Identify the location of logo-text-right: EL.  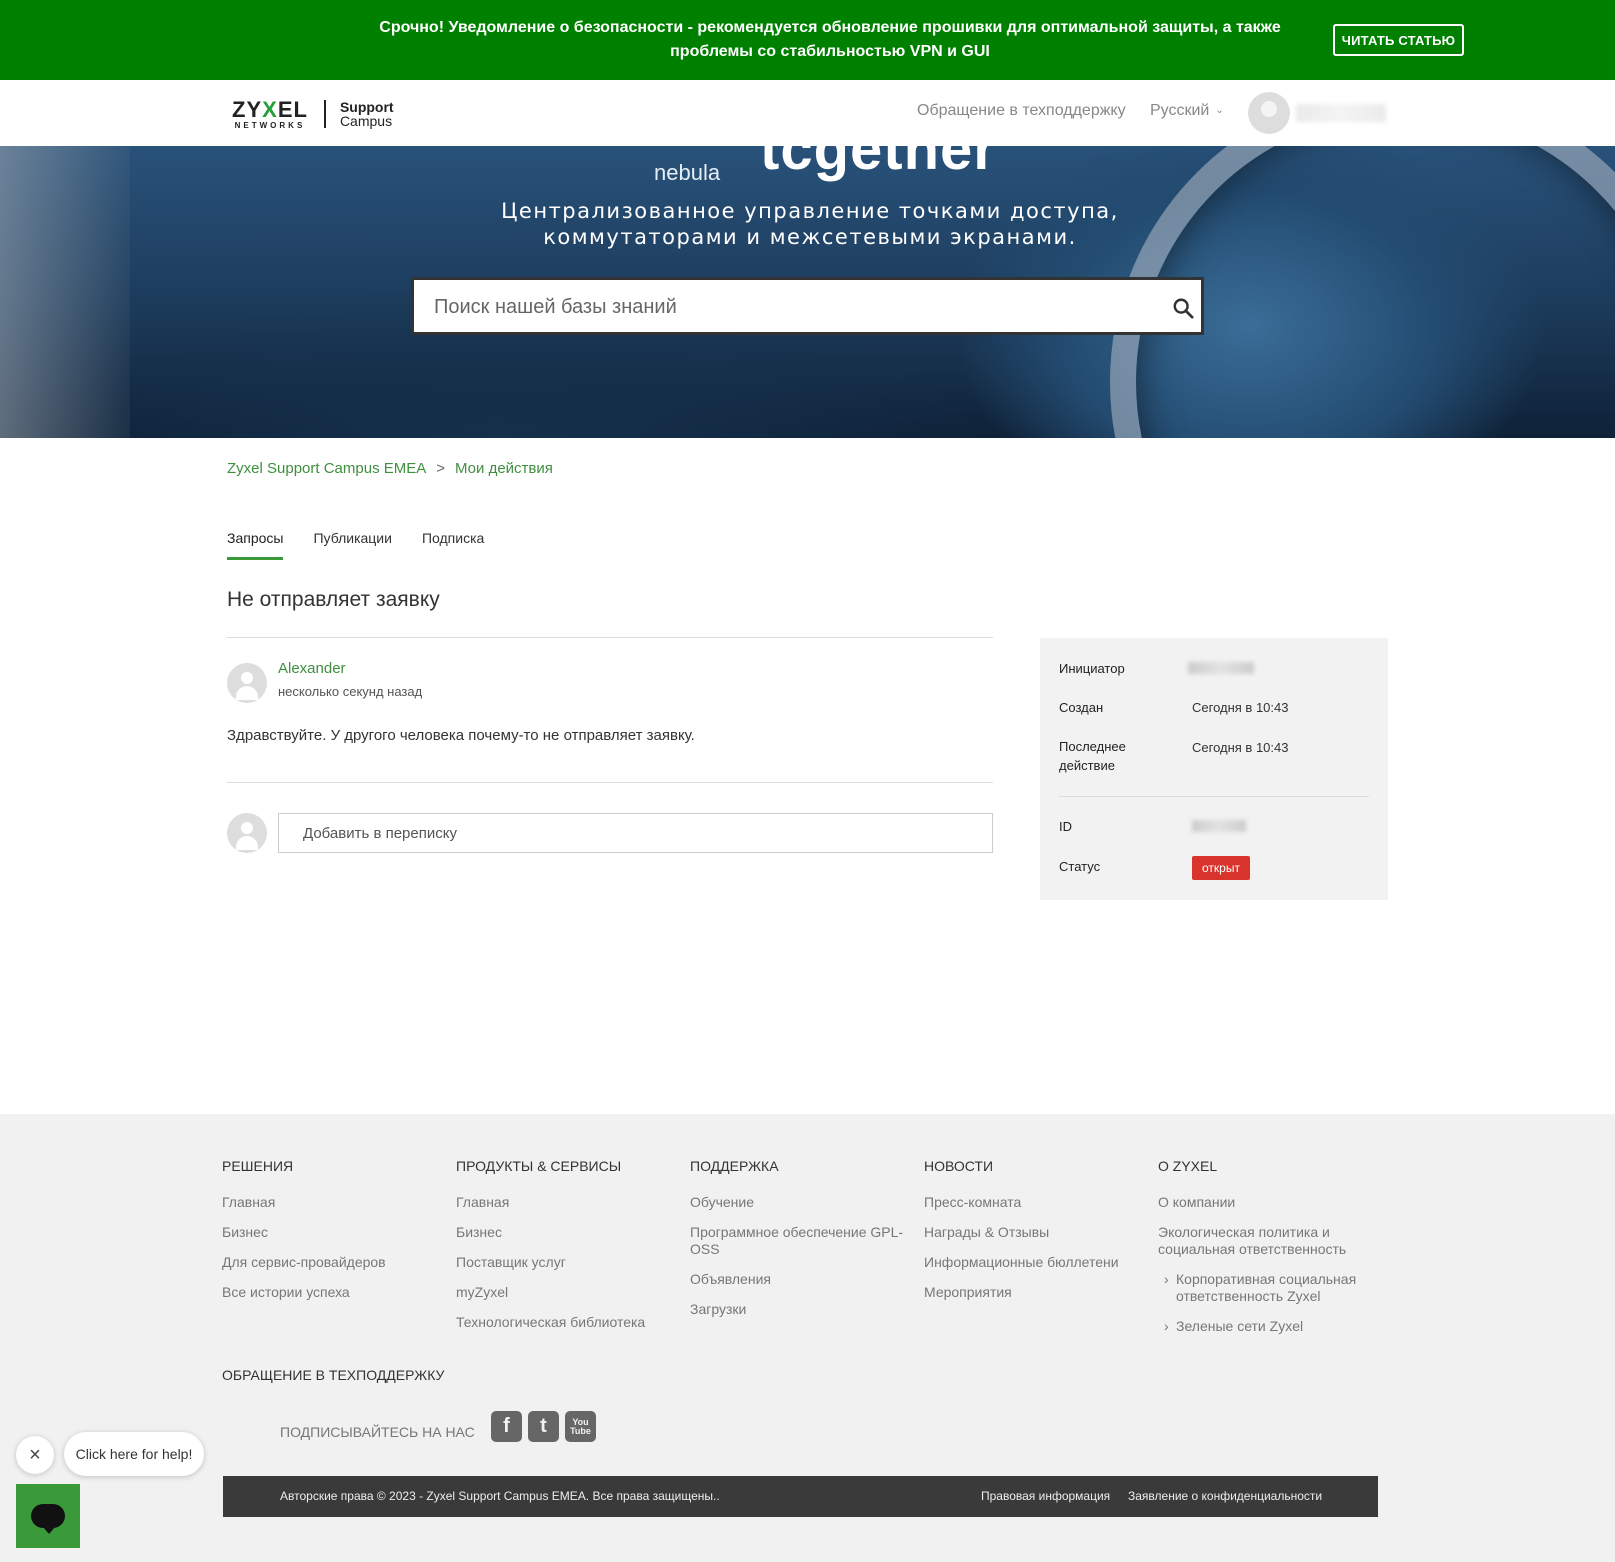
(292, 109).